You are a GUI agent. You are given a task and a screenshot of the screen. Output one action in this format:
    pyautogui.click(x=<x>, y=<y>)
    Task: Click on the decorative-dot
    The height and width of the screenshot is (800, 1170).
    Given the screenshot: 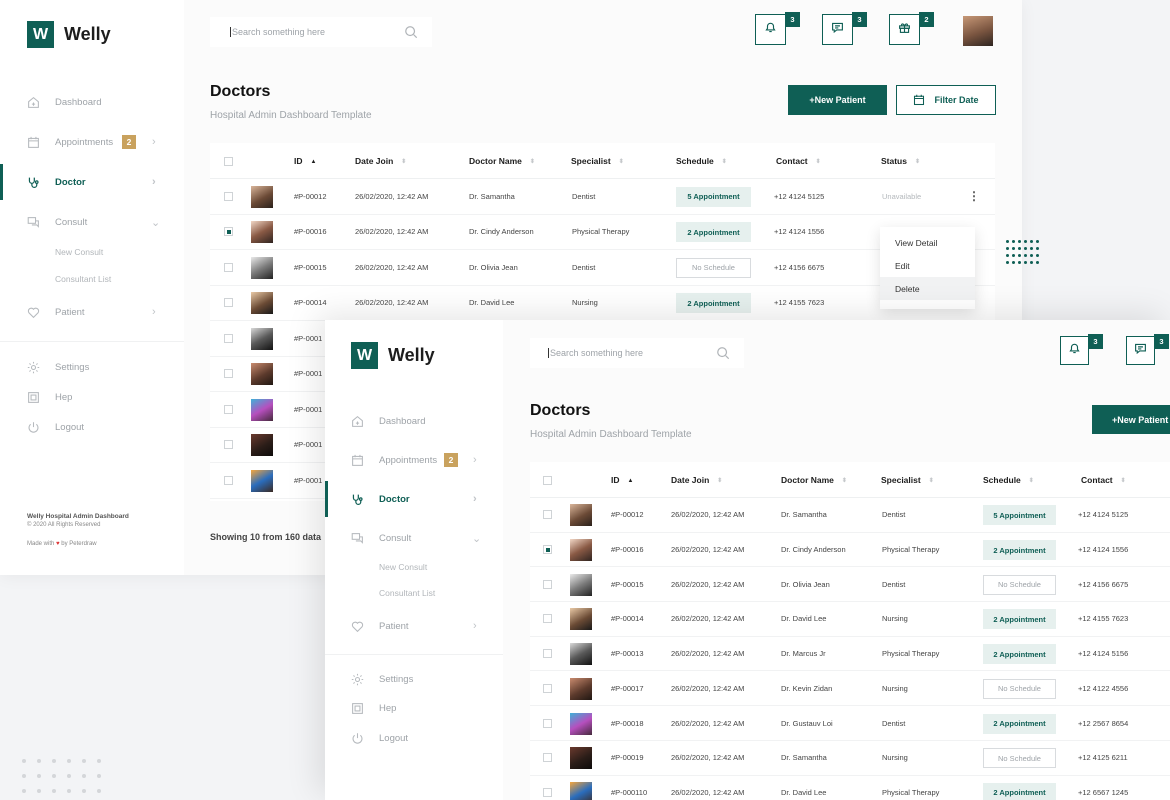 What is the action you would take?
    pyautogui.click(x=39, y=776)
    